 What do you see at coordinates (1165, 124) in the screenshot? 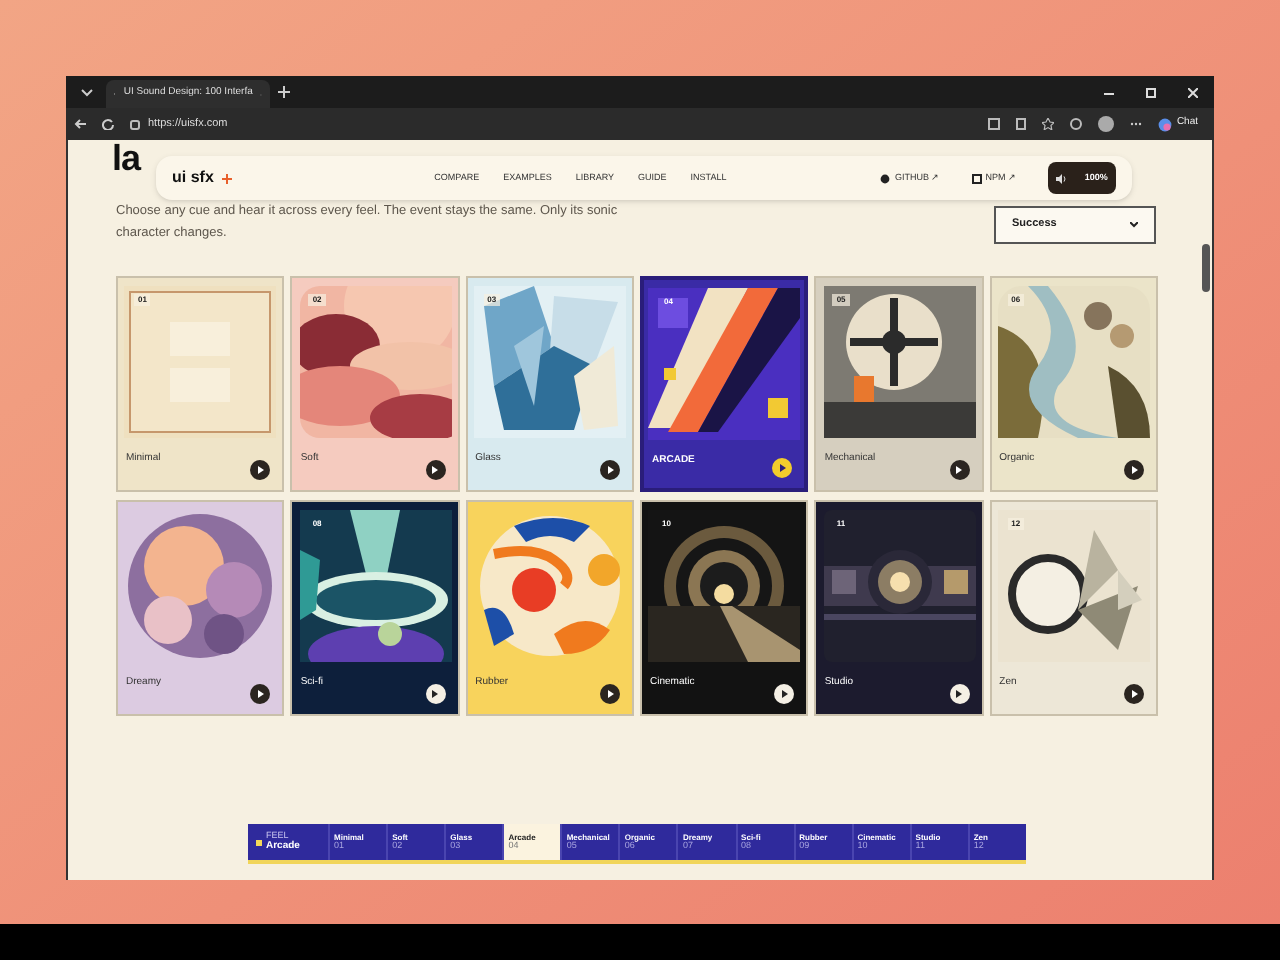
I see `copilot-icon` at bounding box center [1165, 124].